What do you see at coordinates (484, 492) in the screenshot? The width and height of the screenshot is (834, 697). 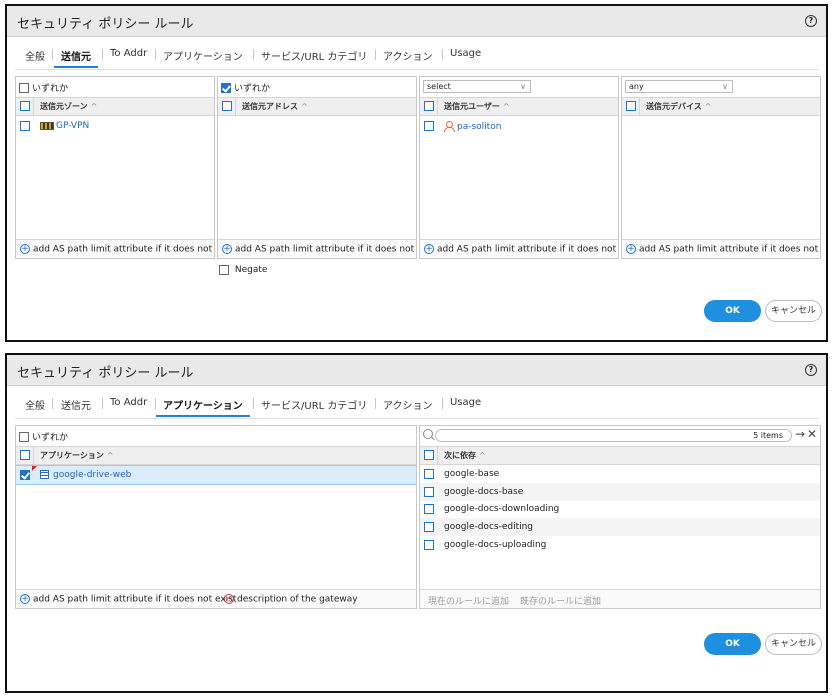 I see `dependency-entry: google-docs-base` at bounding box center [484, 492].